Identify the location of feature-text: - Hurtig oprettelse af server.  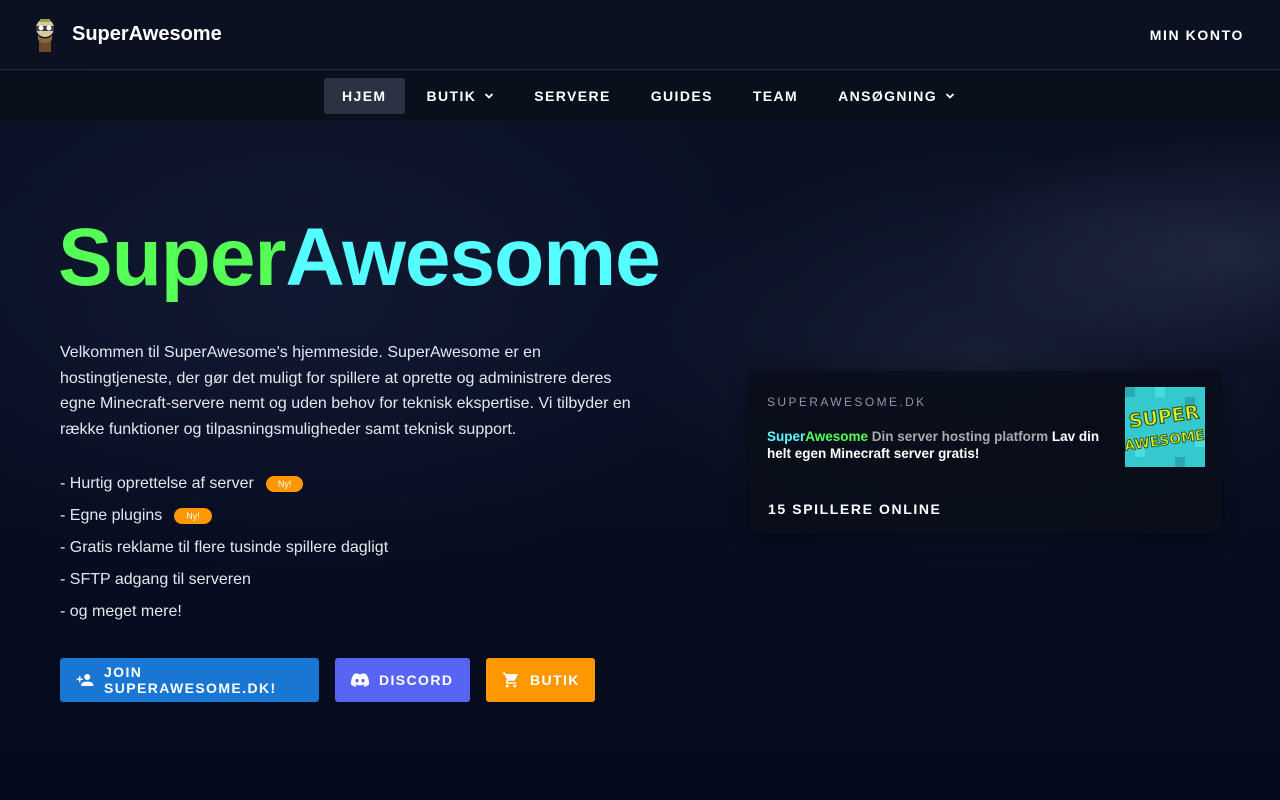
(157, 483).